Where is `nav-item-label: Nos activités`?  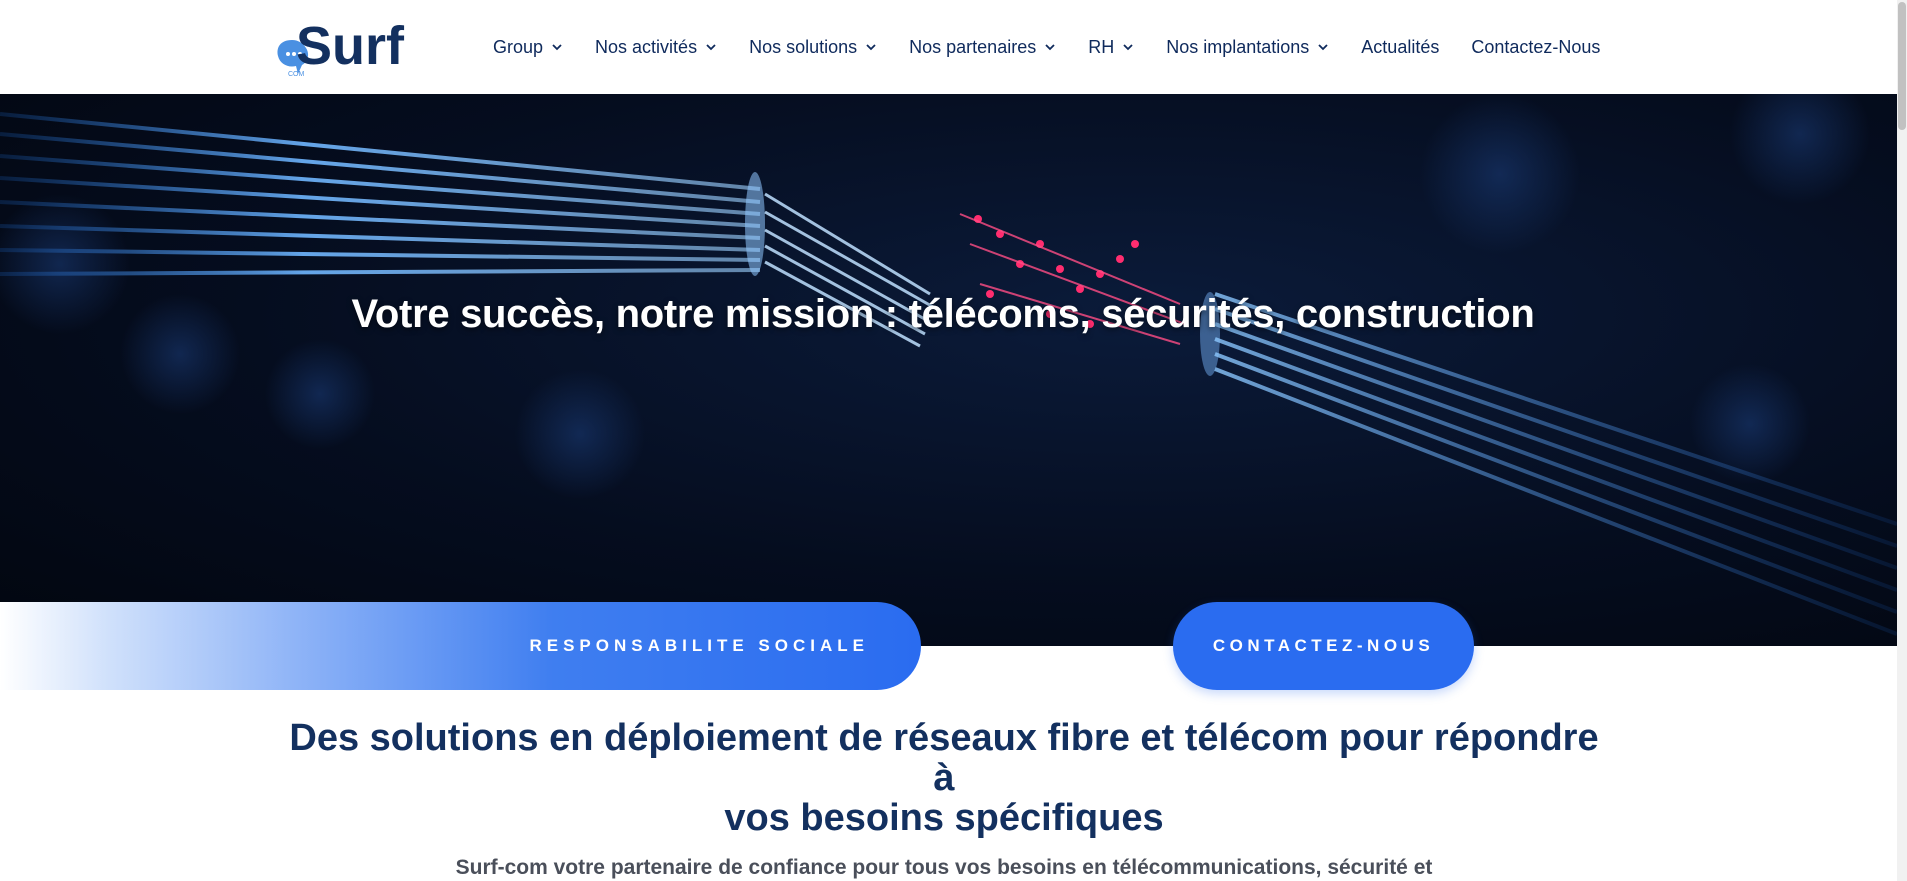
nav-item-label: Nos activités is located at coordinates (646, 46).